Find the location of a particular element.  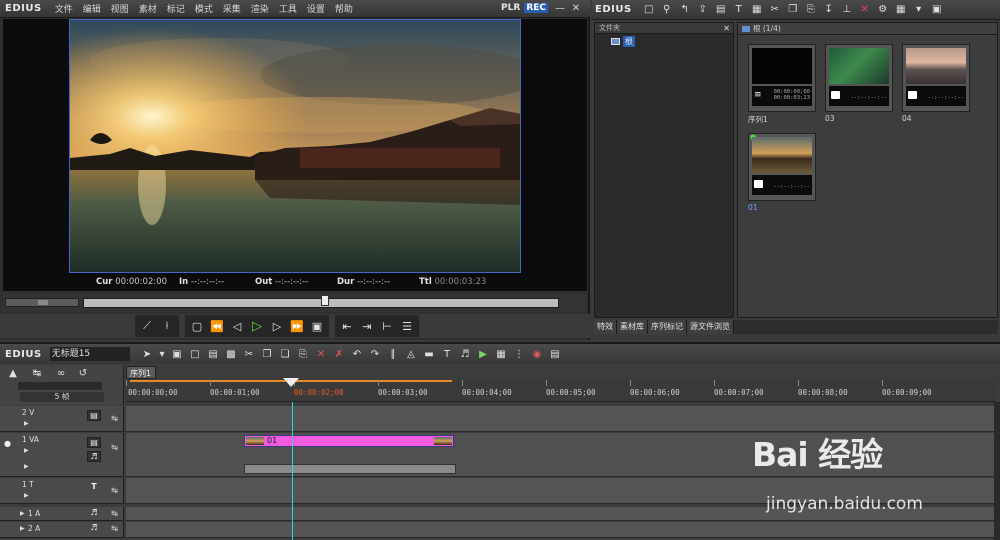

rec-button: REC is located at coordinates (536, 8).